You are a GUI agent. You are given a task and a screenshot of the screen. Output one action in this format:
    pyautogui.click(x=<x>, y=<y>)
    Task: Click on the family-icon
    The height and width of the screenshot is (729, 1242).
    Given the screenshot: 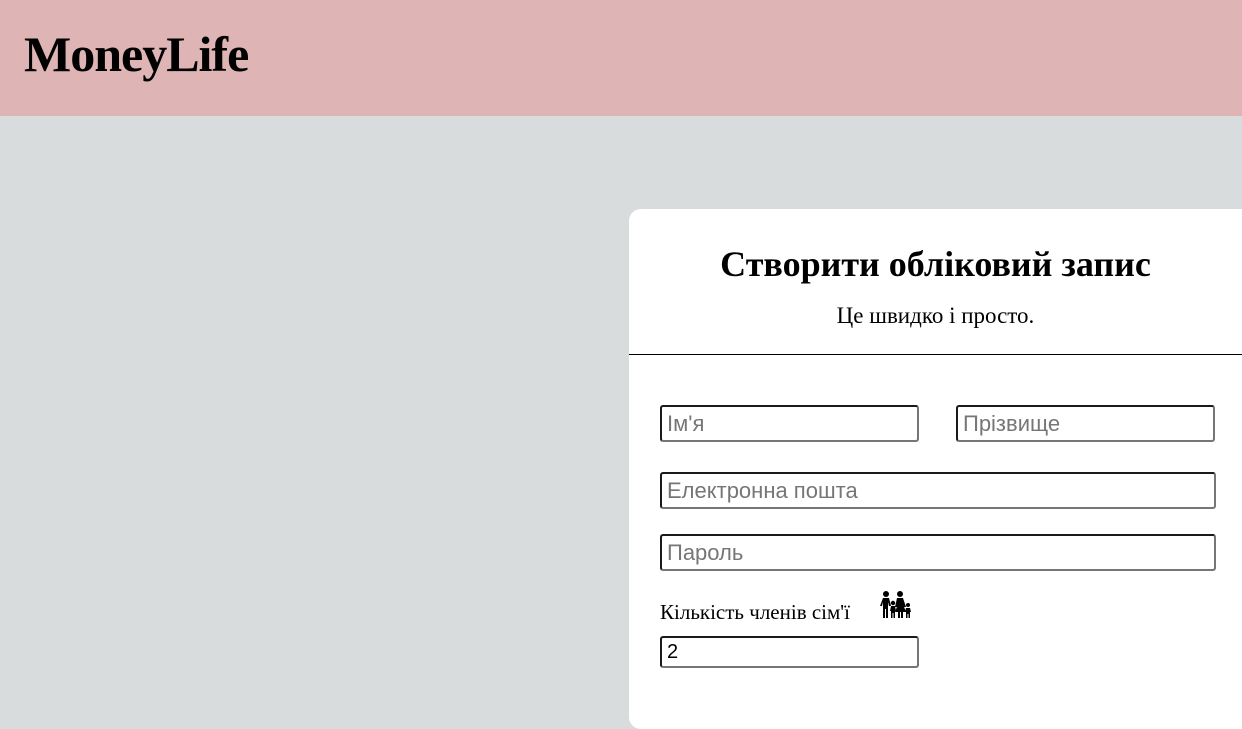 What is the action you would take?
    pyautogui.click(x=895, y=604)
    